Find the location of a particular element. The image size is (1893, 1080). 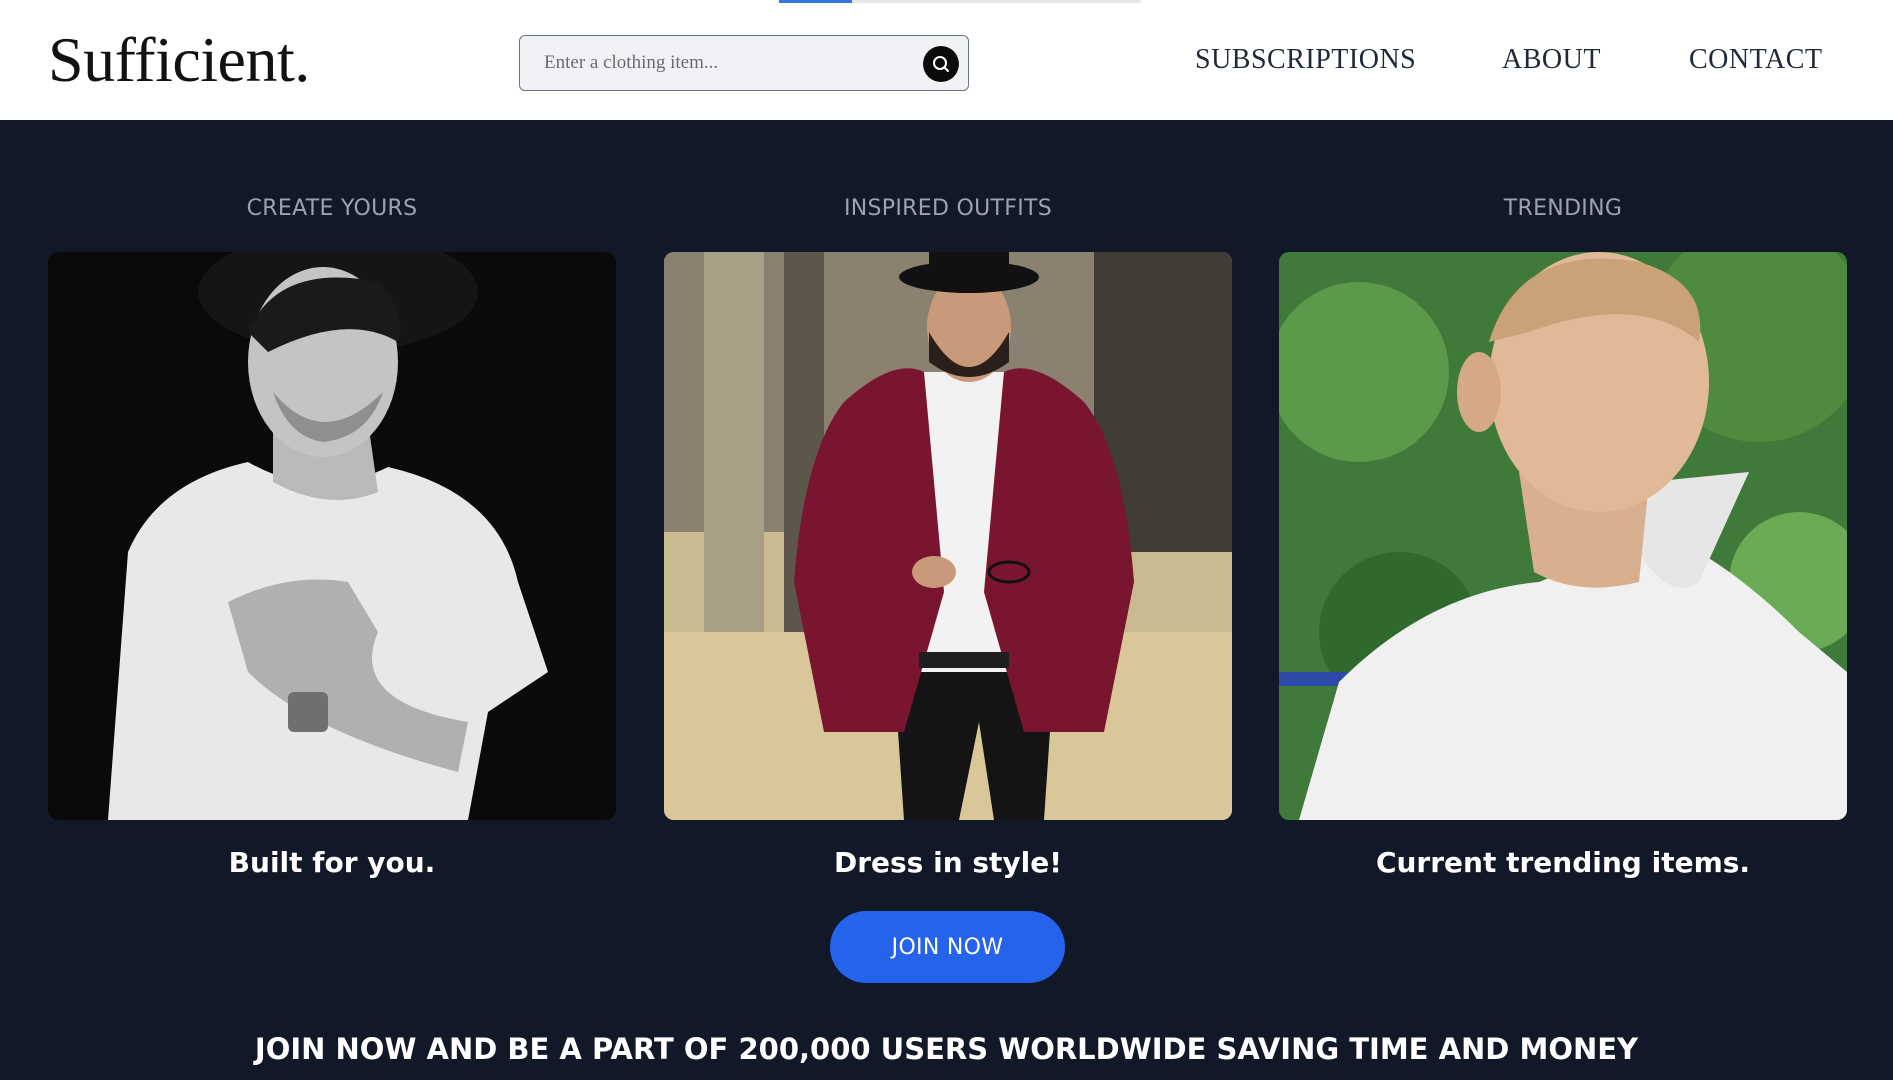

search-bar is located at coordinates (744, 63).